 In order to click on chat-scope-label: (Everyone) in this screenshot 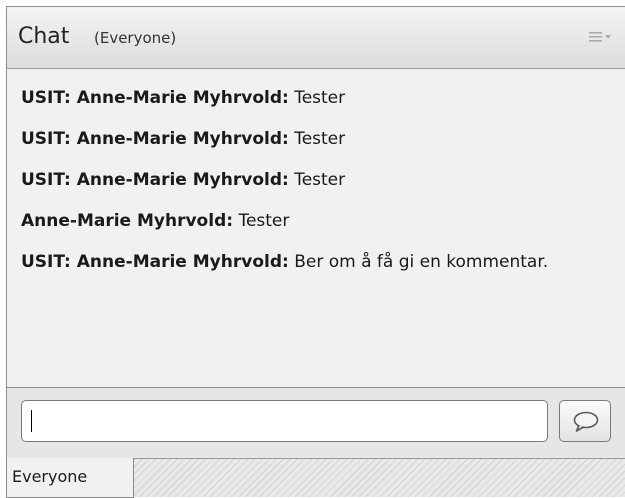, I will do `click(135, 38)`.